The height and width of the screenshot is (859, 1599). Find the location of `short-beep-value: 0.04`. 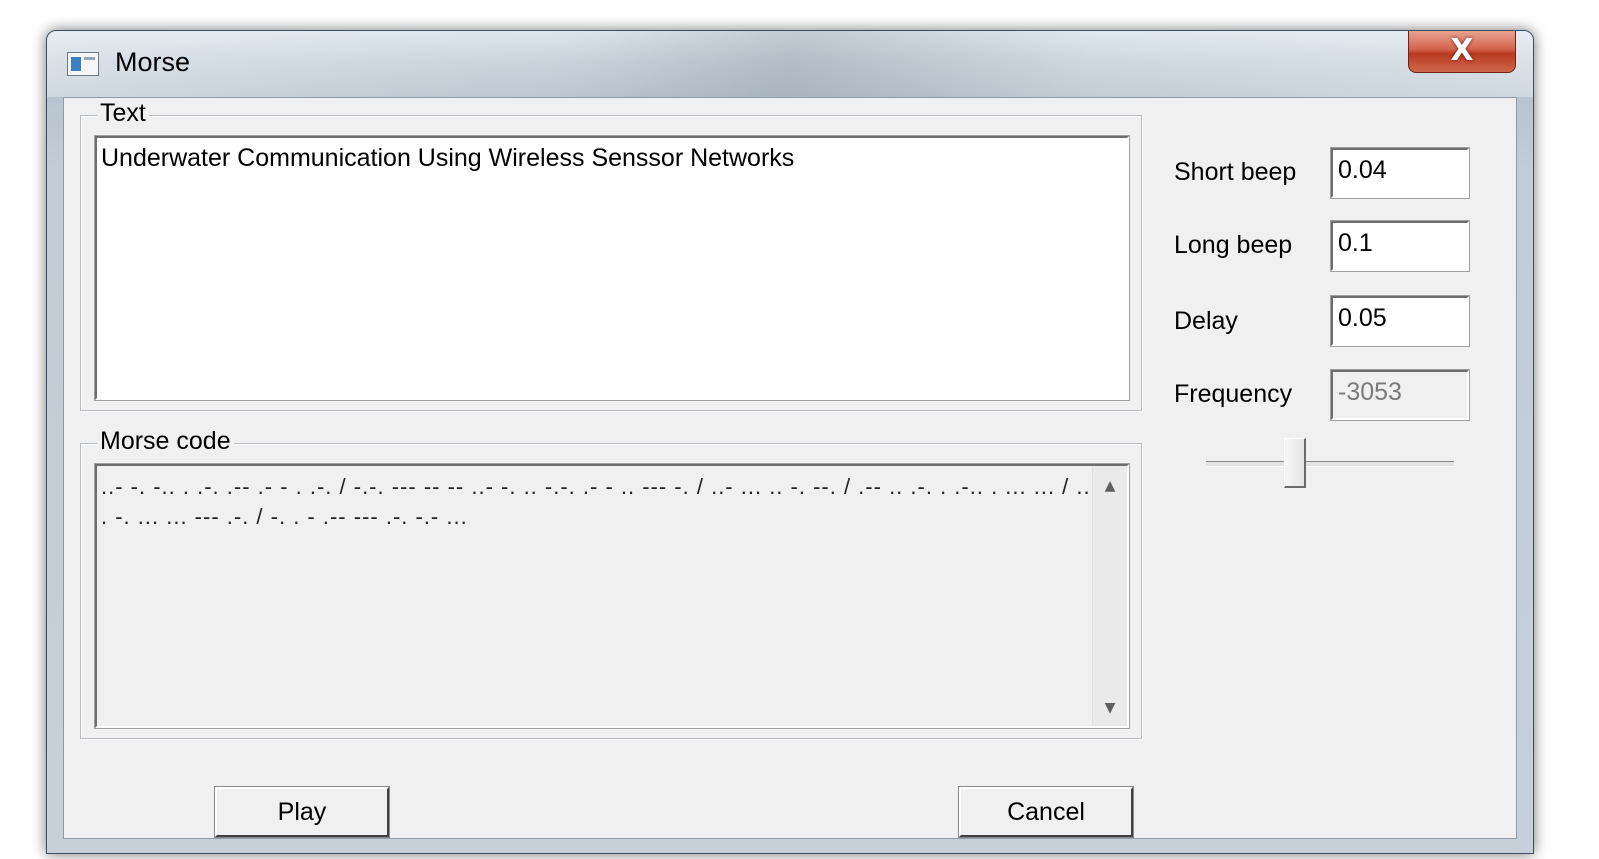

short-beep-value: 0.04 is located at coordinates (1362, 170).